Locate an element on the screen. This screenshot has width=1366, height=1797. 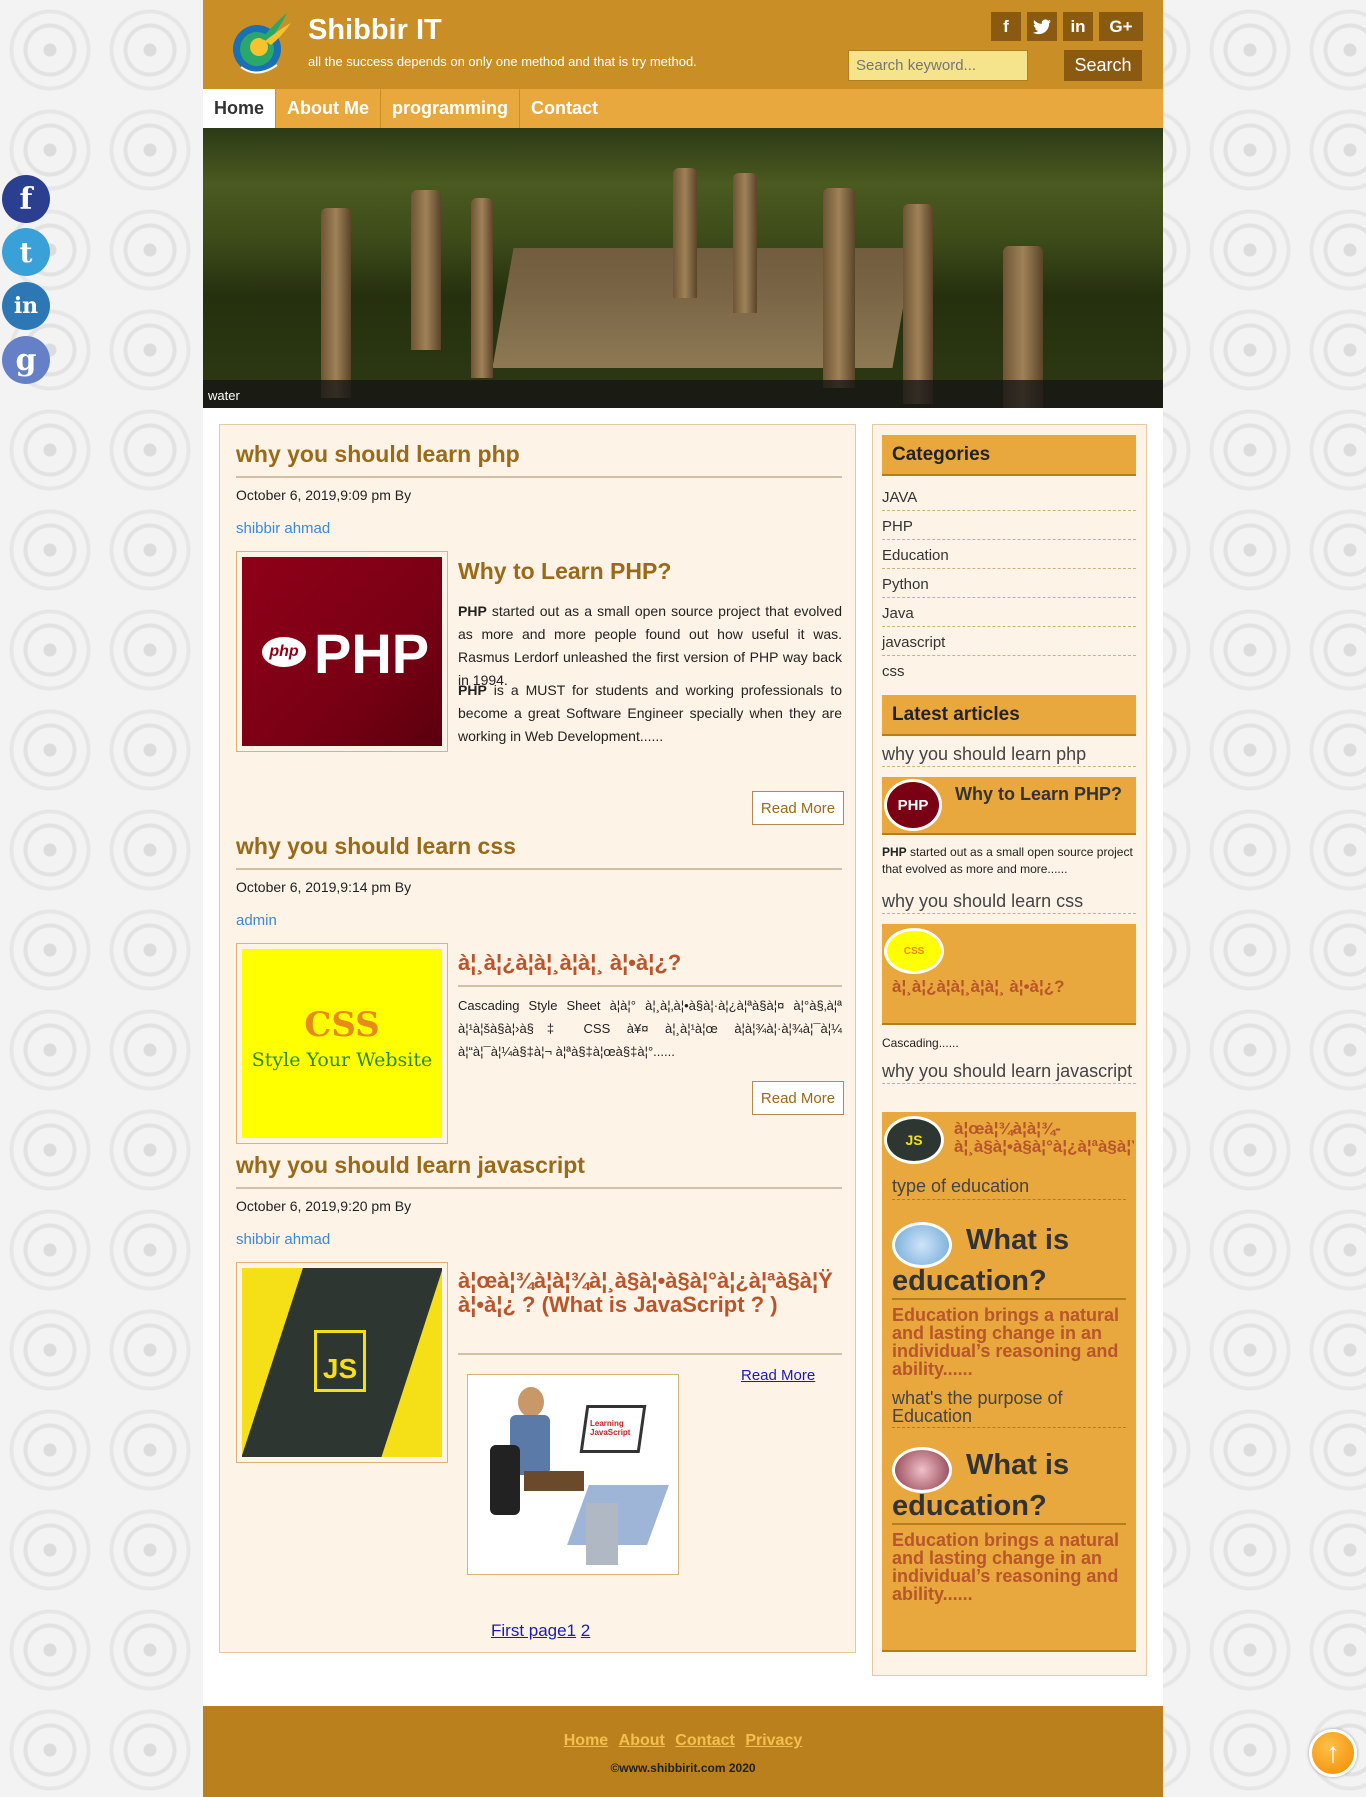
footer-privacy-link: Privacy is located at coordinates (773, 1740).